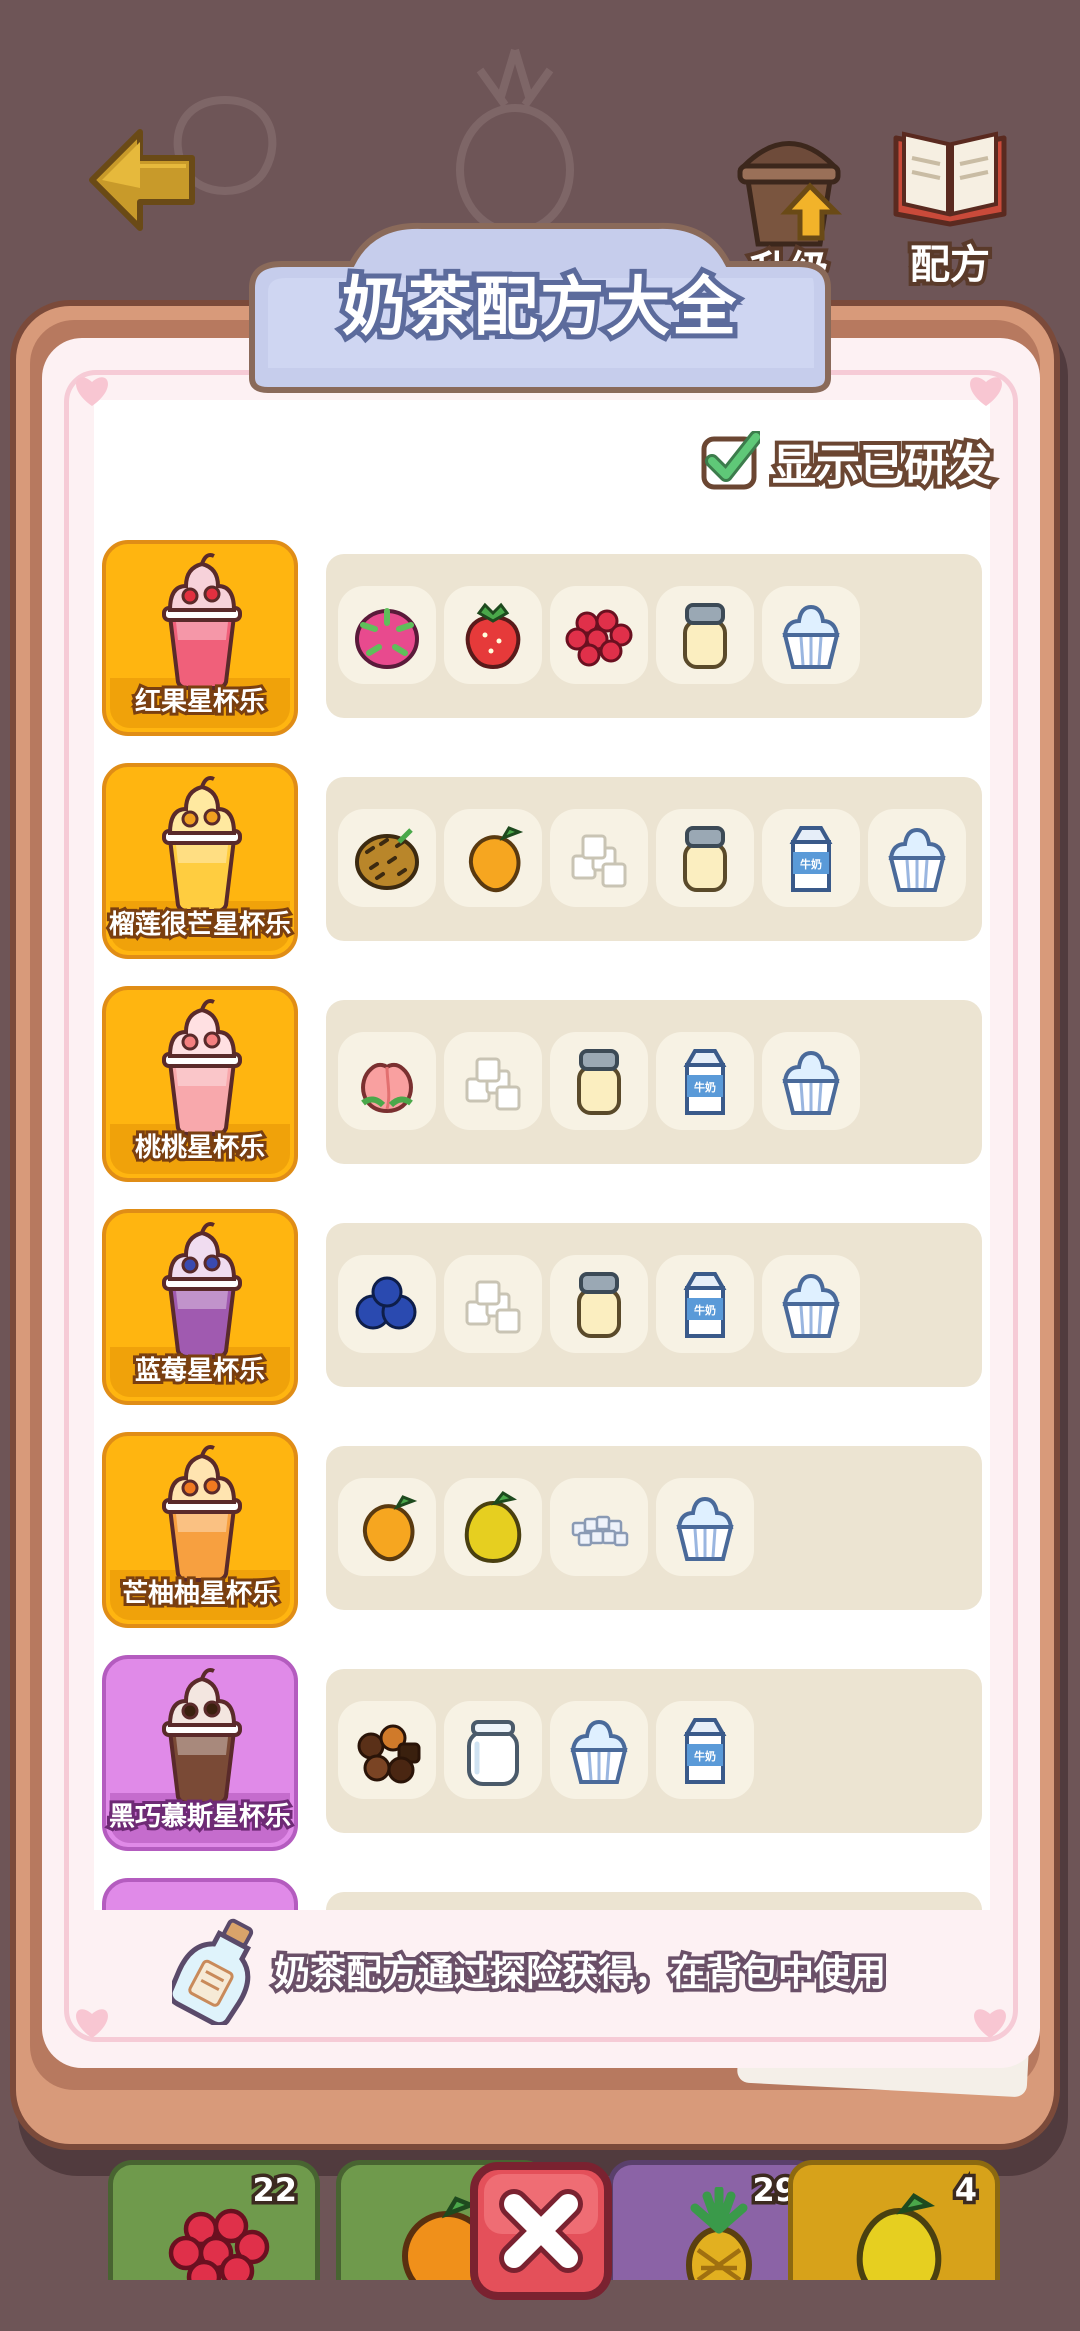  I want to click on recipe-drink-card: 黑巧慕斯星杯乐, so click(200, 1753).